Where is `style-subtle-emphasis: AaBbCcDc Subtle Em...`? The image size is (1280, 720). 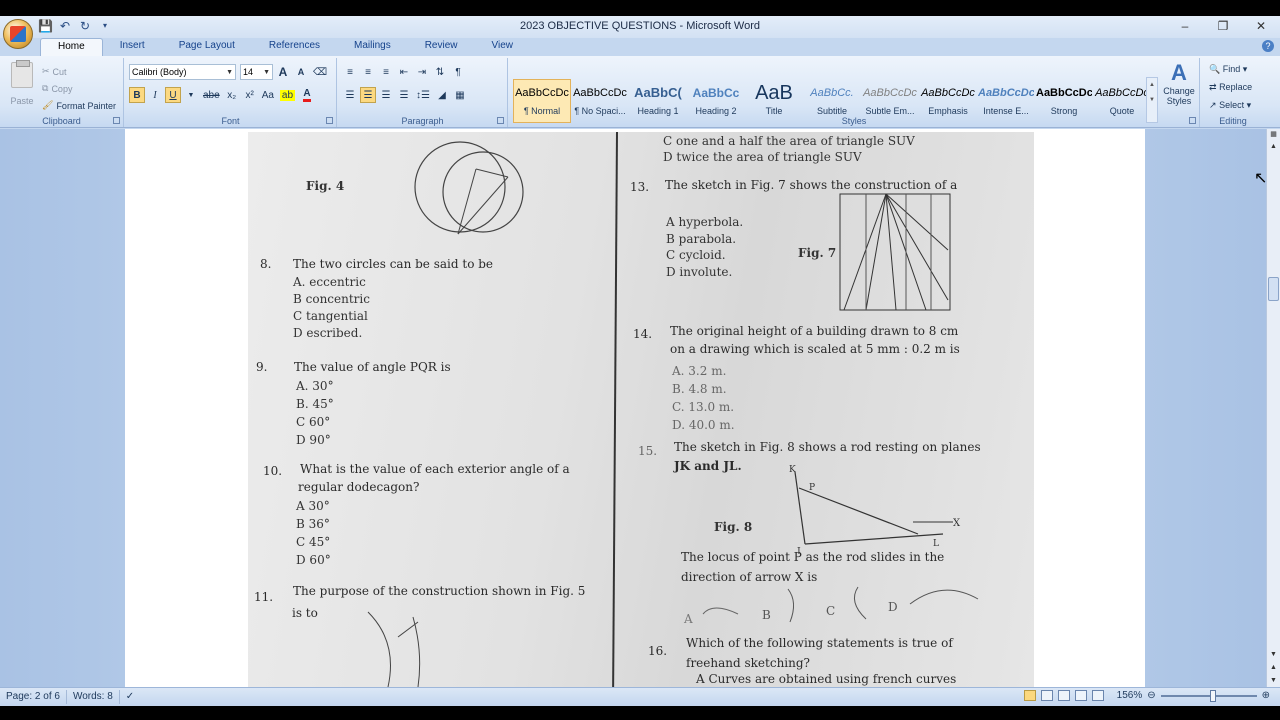
style-subtle-emphasis: AaBbCcDc Subtle Em... is located at coordinates (890, 101).